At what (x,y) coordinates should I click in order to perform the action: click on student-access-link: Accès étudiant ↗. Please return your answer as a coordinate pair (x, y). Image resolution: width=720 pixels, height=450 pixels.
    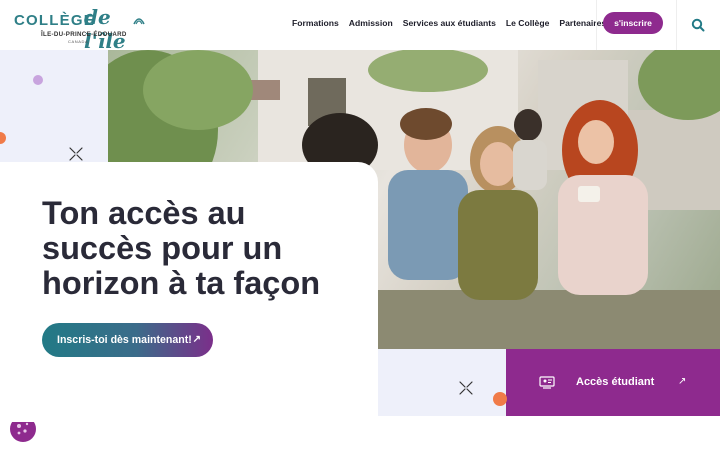
    Looking at the image, I should click on (613, 382).